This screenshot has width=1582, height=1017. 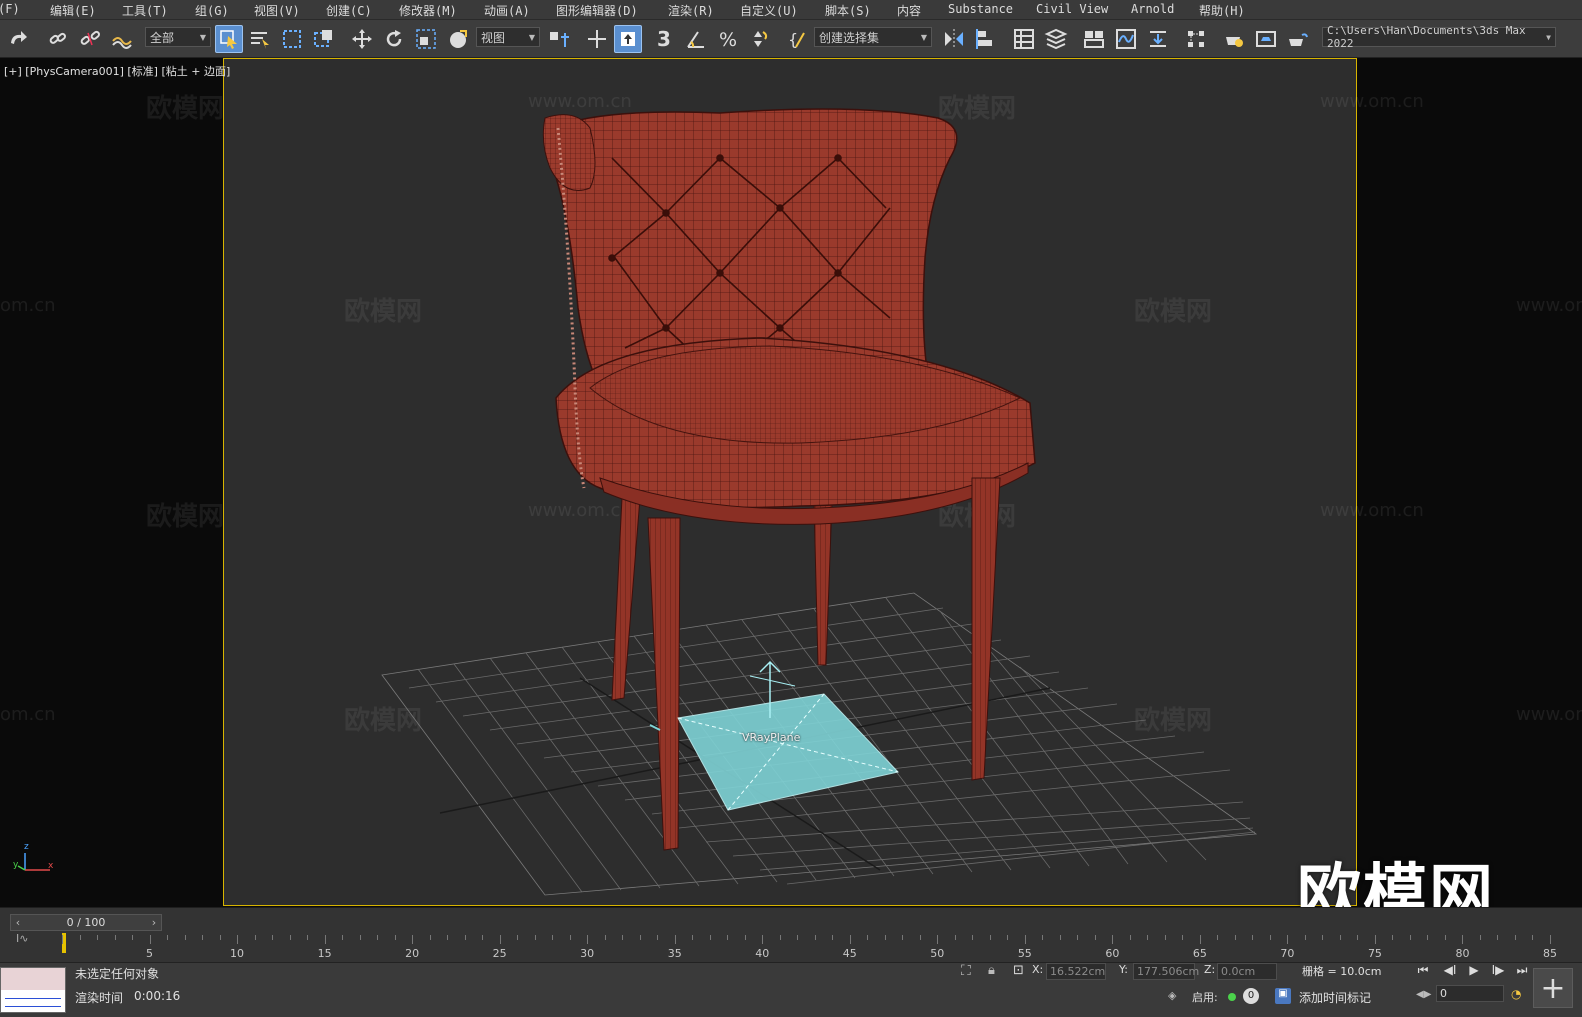 What do you see at coordinates (1450, 971) in the screenshot?
I see `previous-frame-icon: ◀Ⅰ` at bounding box center [1450, 971].